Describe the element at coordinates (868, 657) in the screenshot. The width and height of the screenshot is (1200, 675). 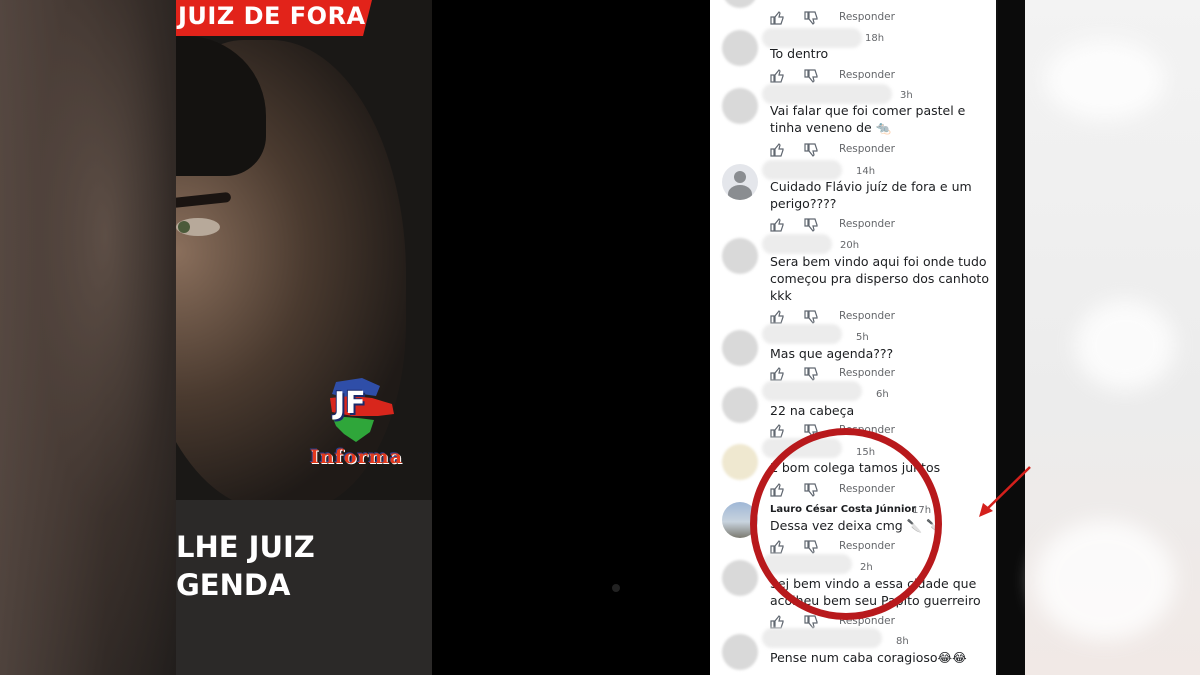
I see `comment-text: Pense num caba coragioso😂😂` at that location.